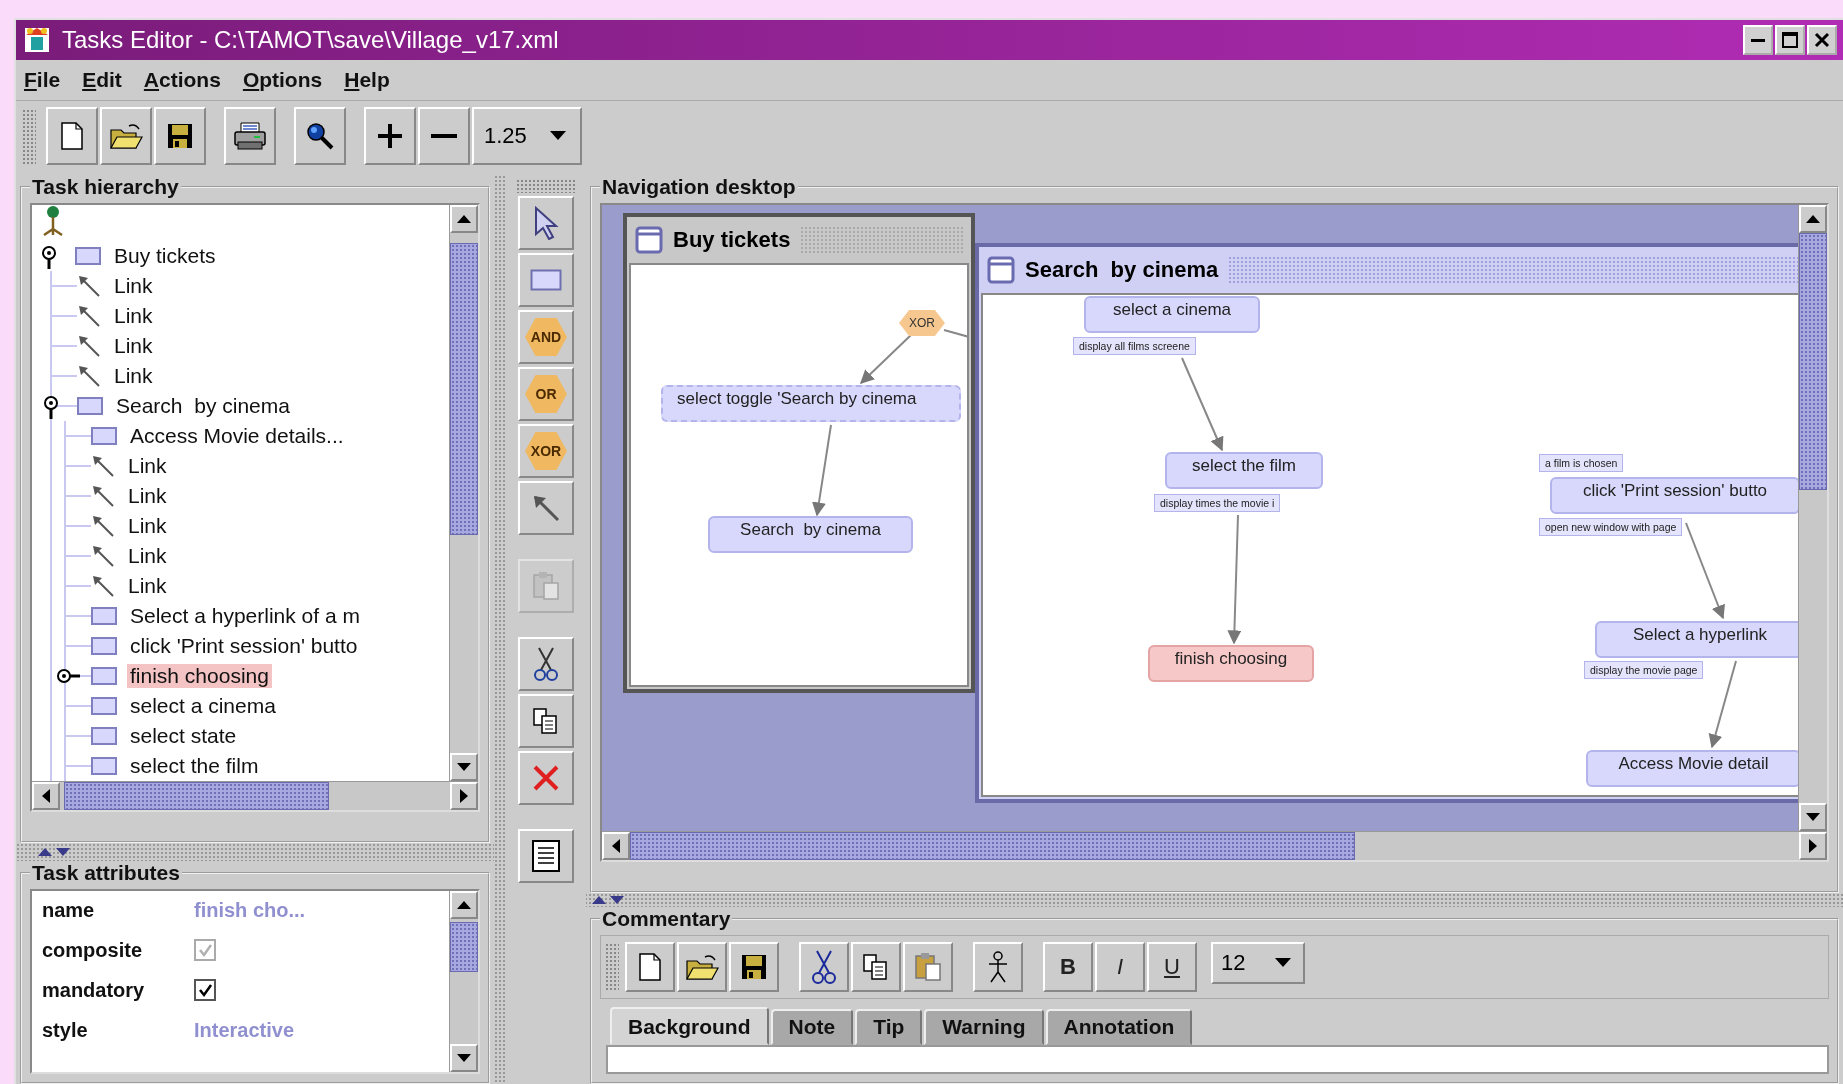  Describe the element at coordinates (1172, 967) in the screenshot. I see `format-button: U` at that location.